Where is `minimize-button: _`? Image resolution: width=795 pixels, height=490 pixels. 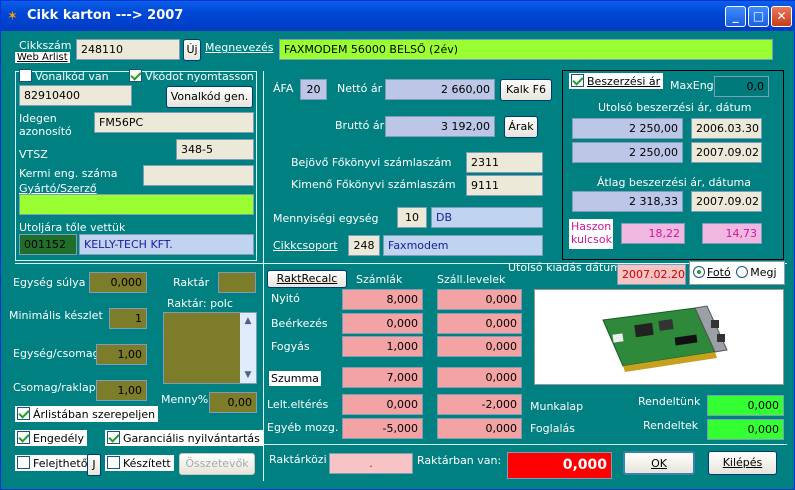 minimize-button: _ is located at coordinates (735, 16).